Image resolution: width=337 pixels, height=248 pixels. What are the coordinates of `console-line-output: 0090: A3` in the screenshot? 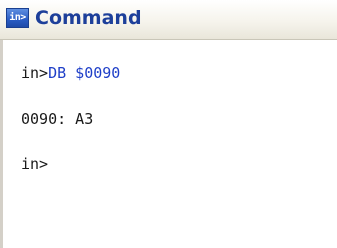 It's located at (57, 119).